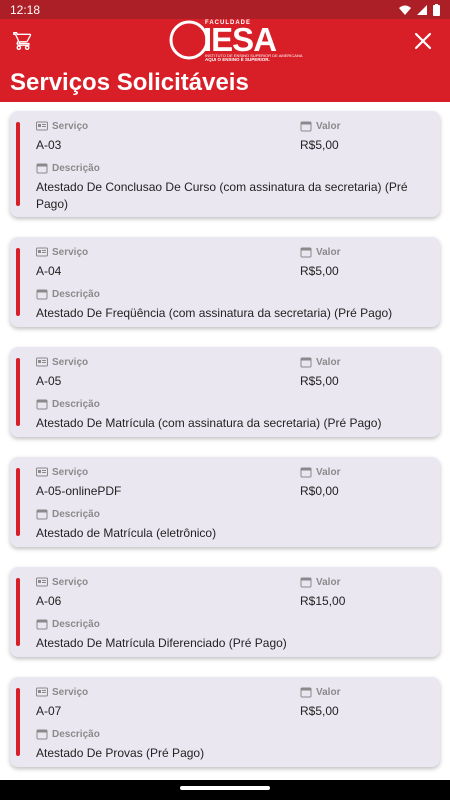 This screenshot has height=800, width=450. What do you see at coordinates (79, 491) in the screenshot?
I see `service-code: A-05-onlinePDF` at bounding box center [79, 491].